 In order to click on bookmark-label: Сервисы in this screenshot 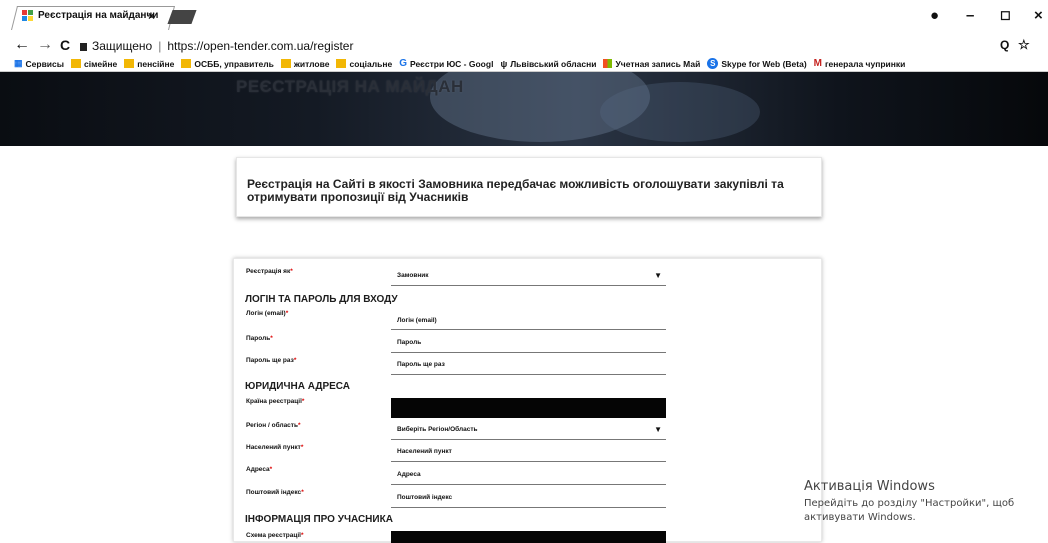, I will do `click(45, 63)`.